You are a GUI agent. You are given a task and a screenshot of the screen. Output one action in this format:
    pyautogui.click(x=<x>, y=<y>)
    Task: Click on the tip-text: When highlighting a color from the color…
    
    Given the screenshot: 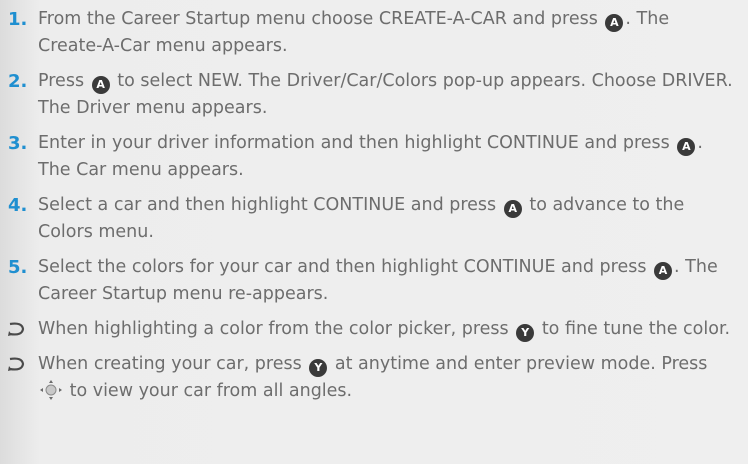 What is the action you would take?
    pyautogui.click(x=273, y=329)
    